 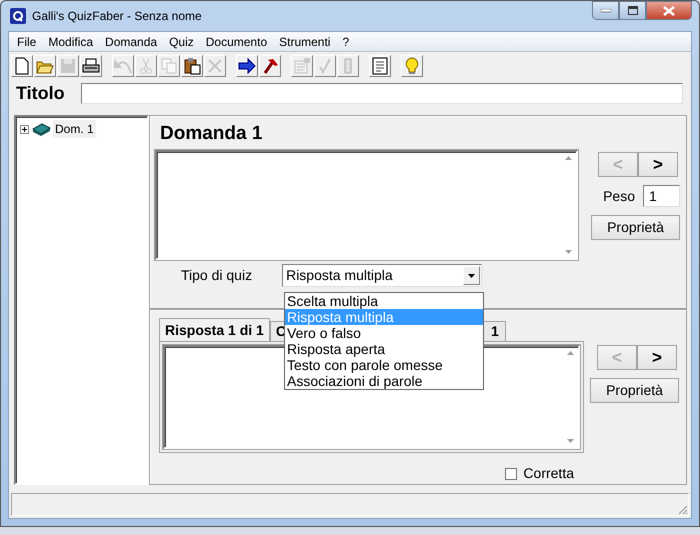 I want to click on tab-label-end: 1, so click(x=495, y=331).